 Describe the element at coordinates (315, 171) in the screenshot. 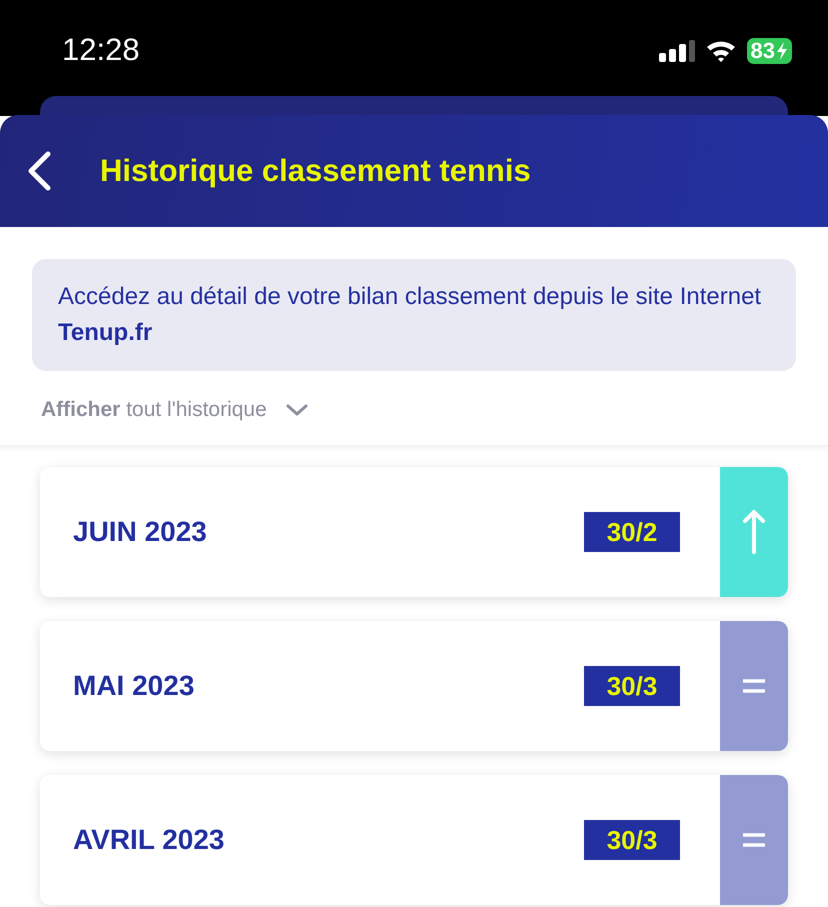

I see `page-title: Historique classement tennis` at that location.